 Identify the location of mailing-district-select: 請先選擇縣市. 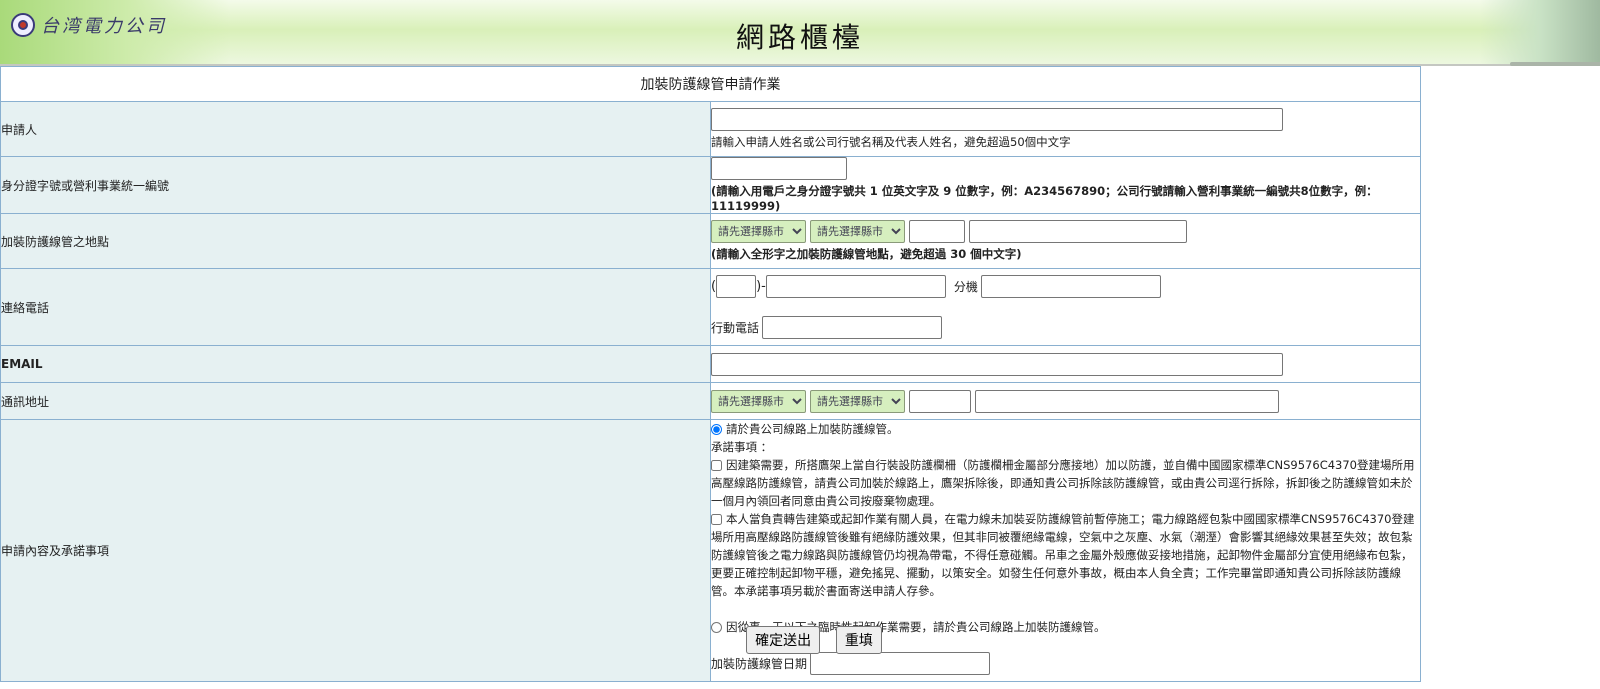
(857, 401).